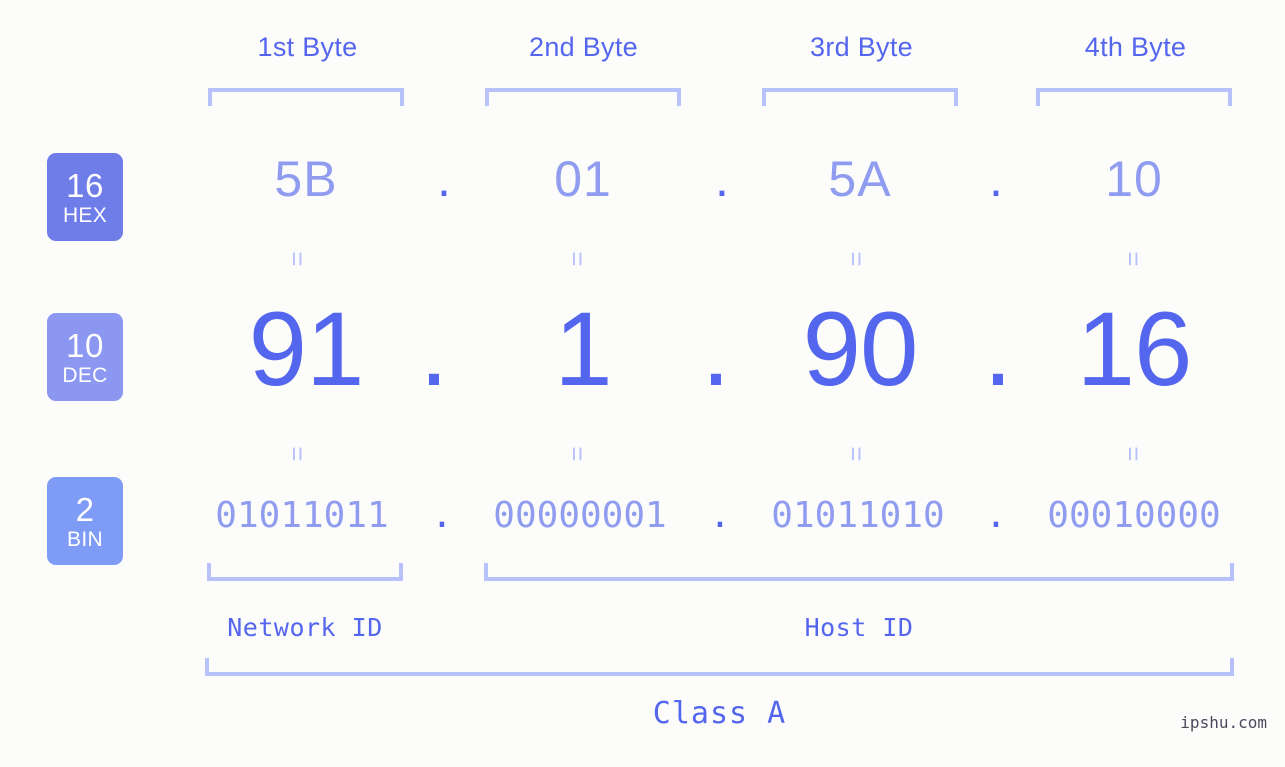 The height and width of the screenshot is (767, 1285). What do you see at coordinates (861, 47) in the screenshot?
I see `byte-header-label-3: 3rd Byte` at bounding box center [861, 47].